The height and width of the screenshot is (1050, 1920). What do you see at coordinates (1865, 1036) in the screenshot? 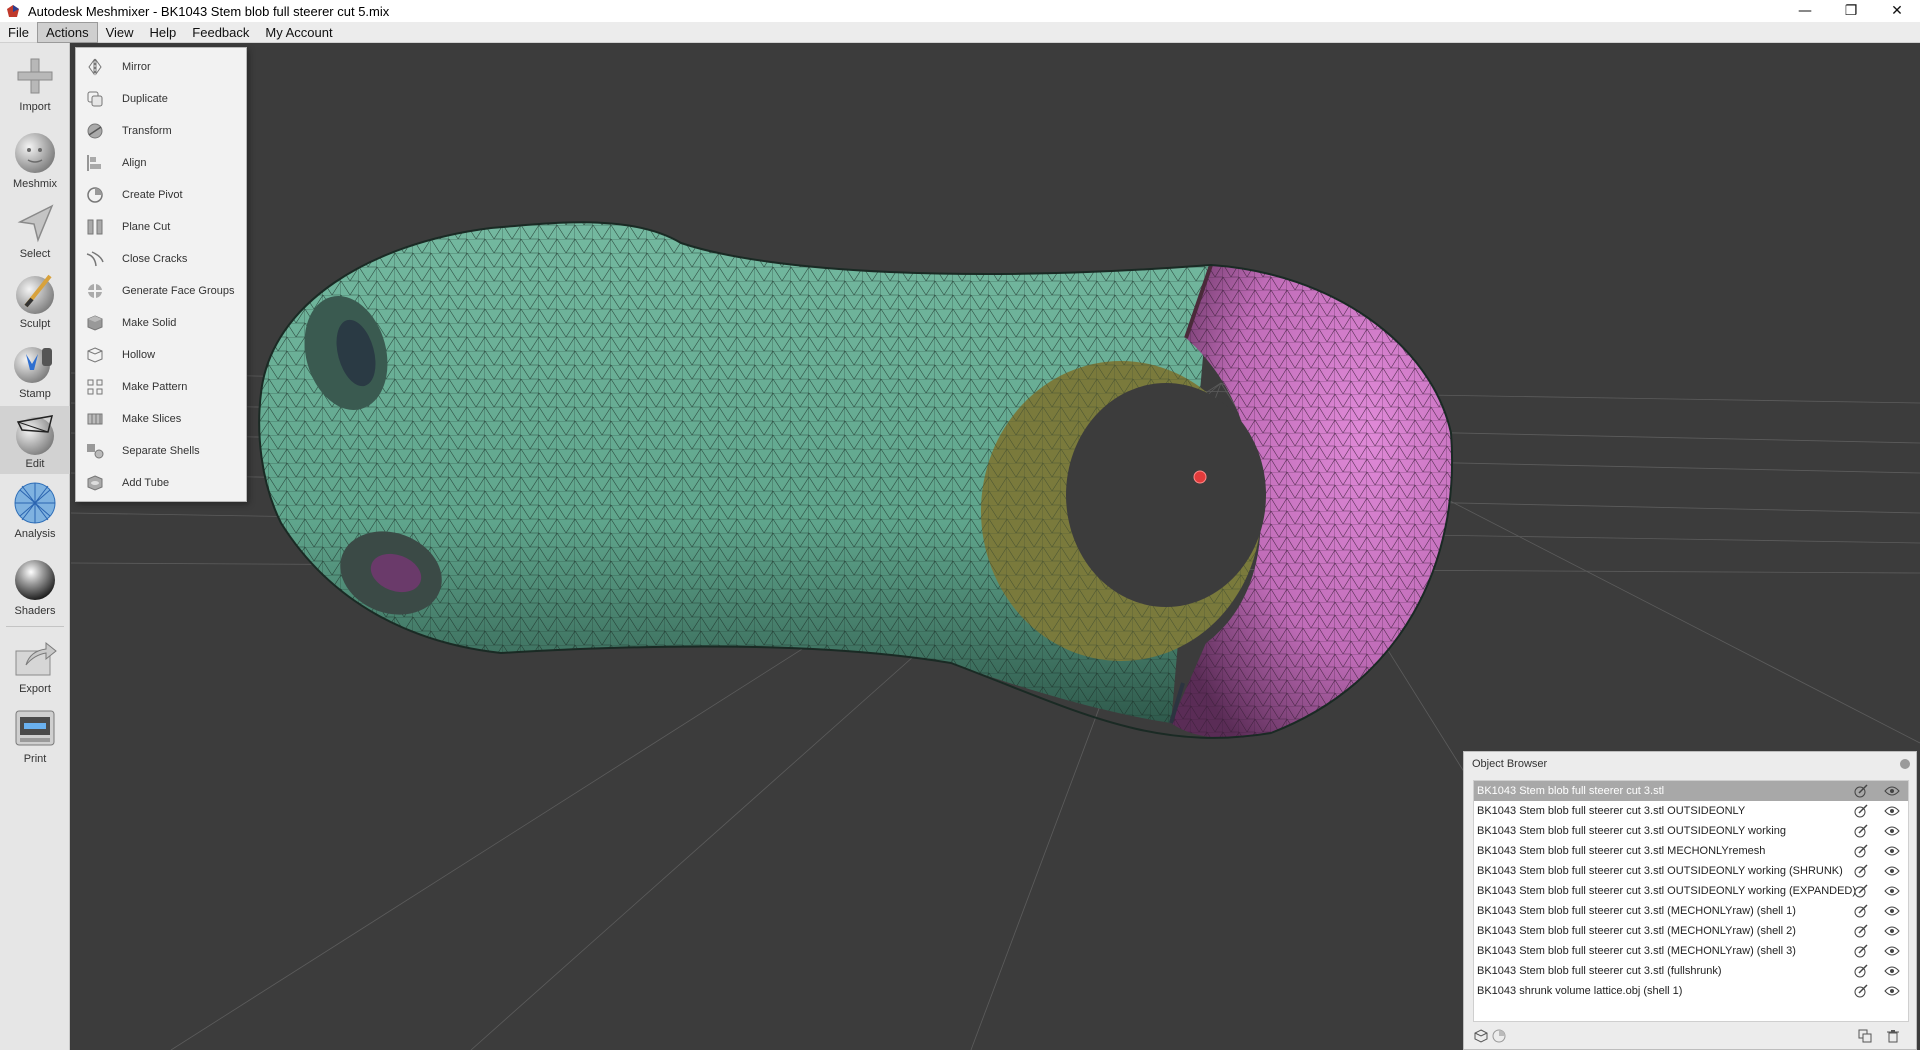
I see `duplicate-object-icon` at bounding box center [1865, 1036].